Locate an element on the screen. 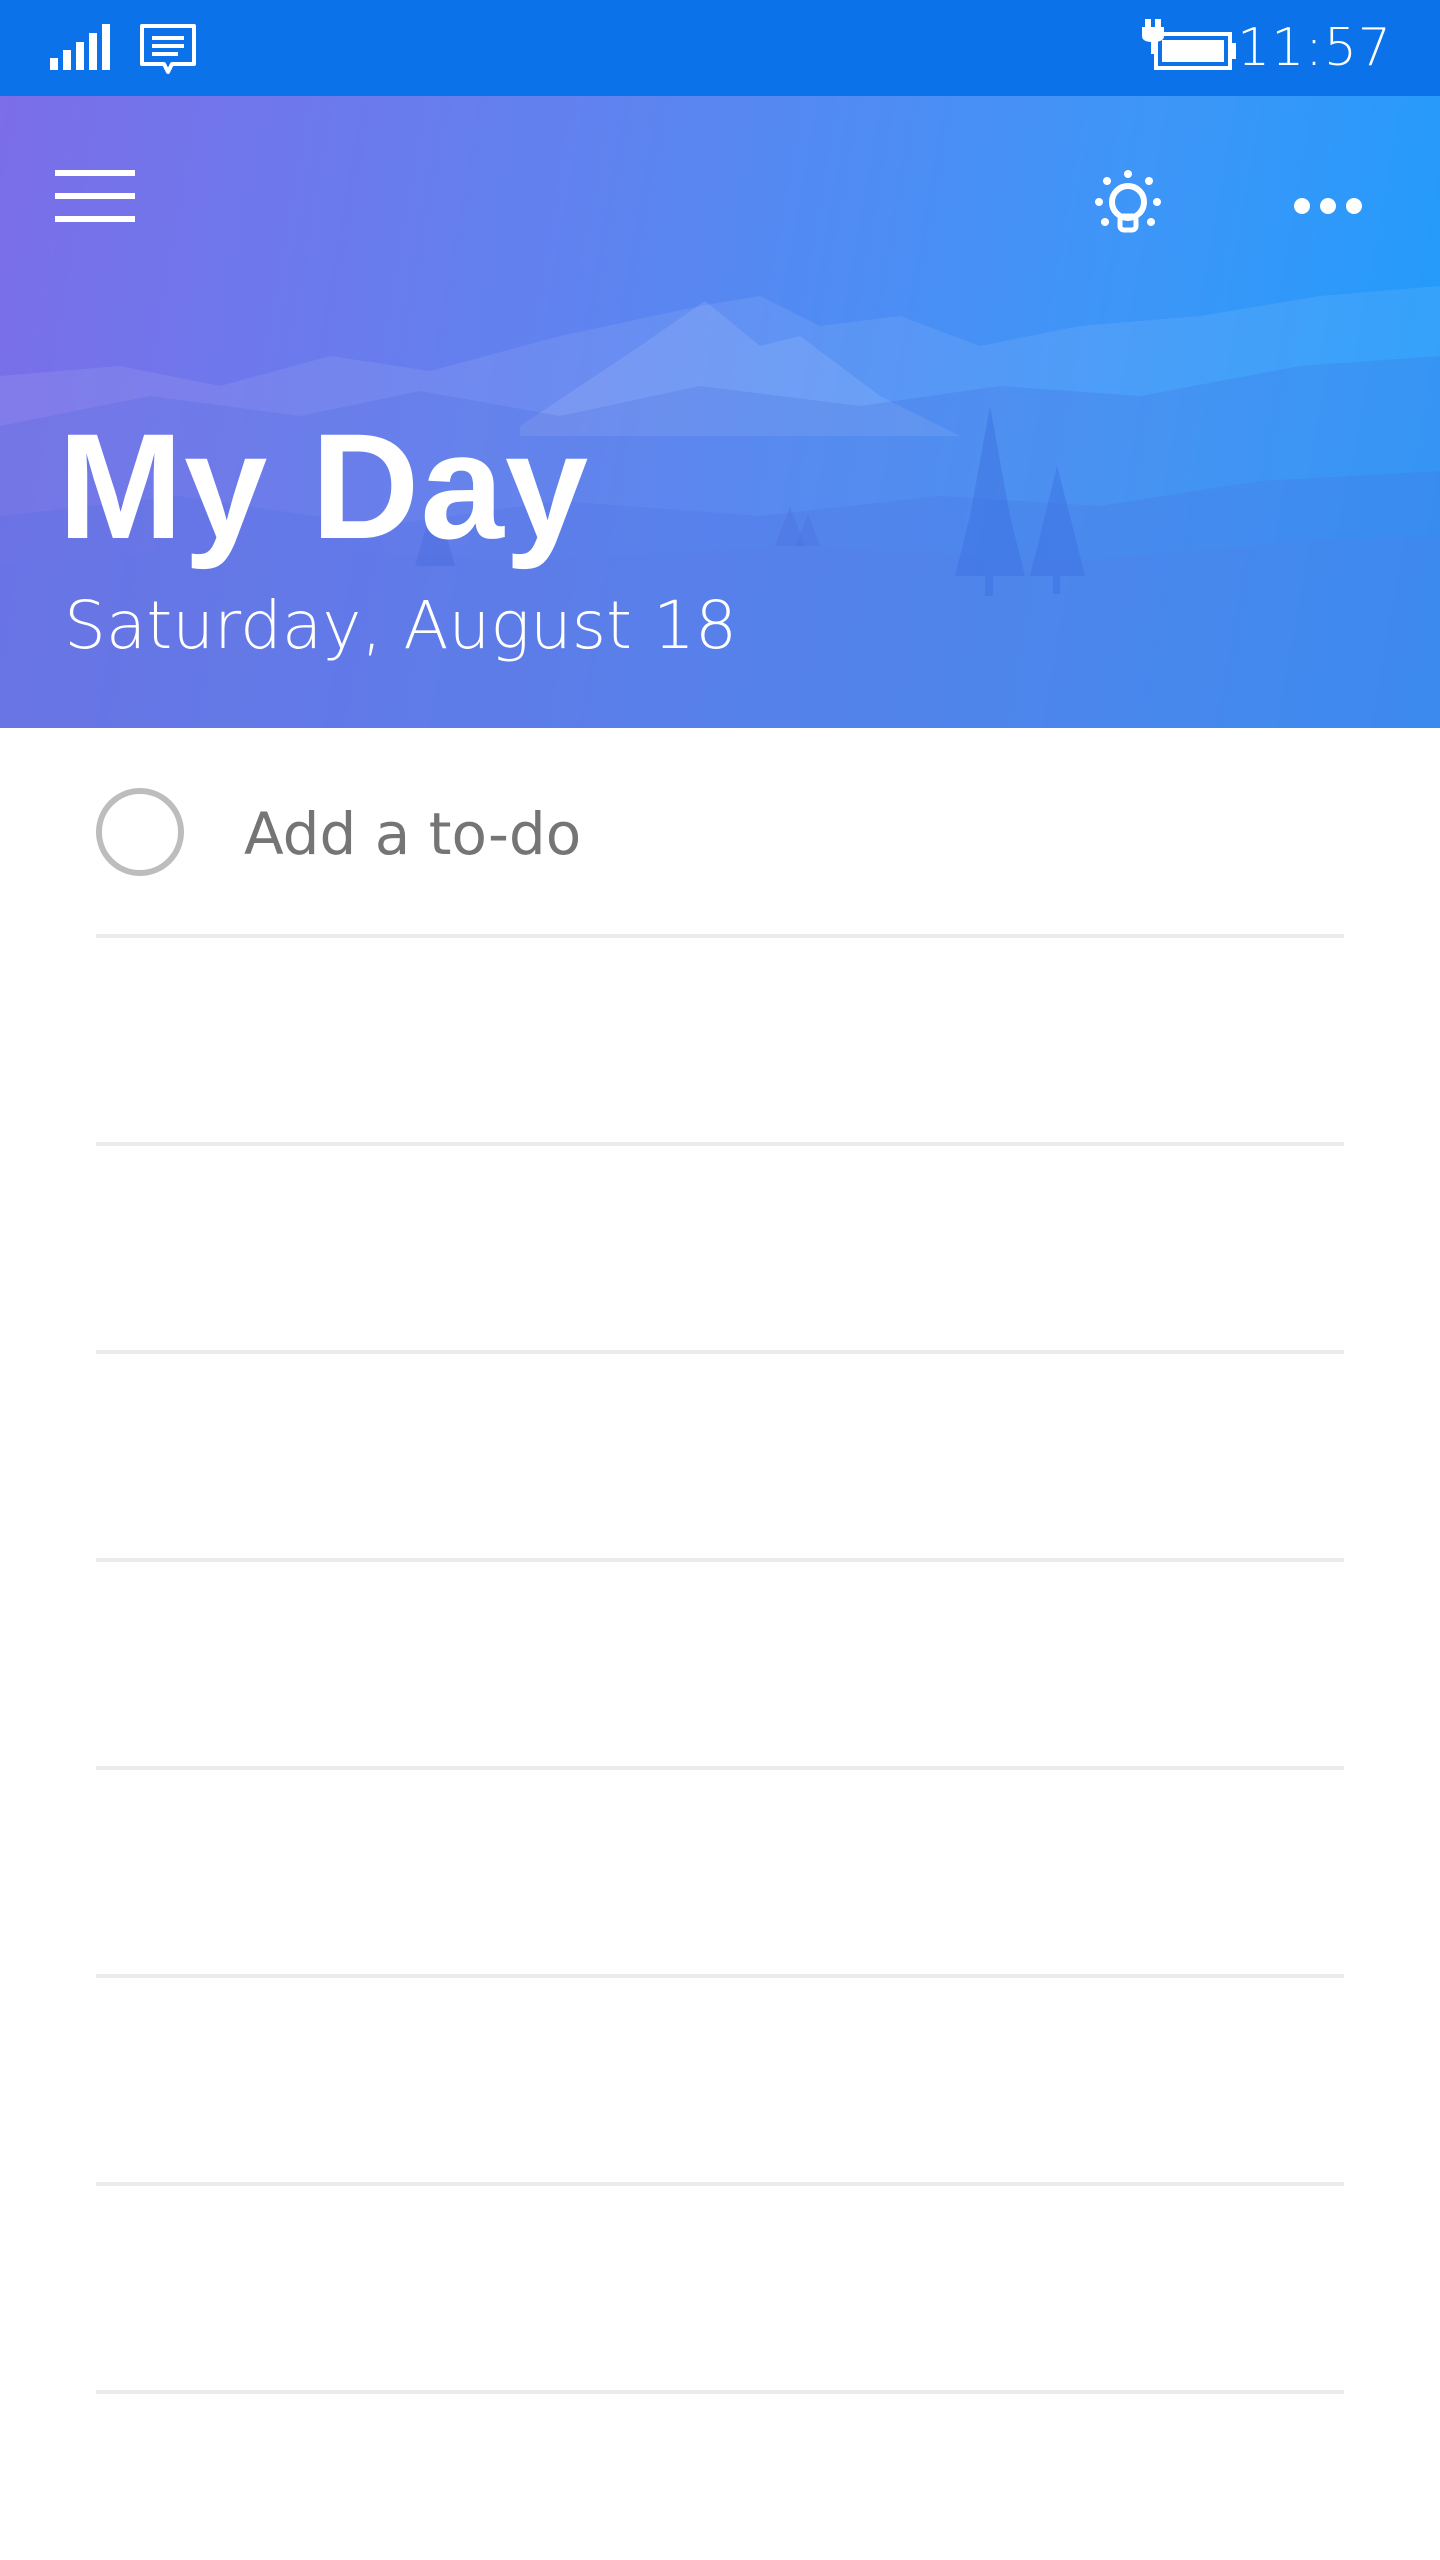  add-todo-placeholder: Add a to-do is located at coordinates (412, 834).